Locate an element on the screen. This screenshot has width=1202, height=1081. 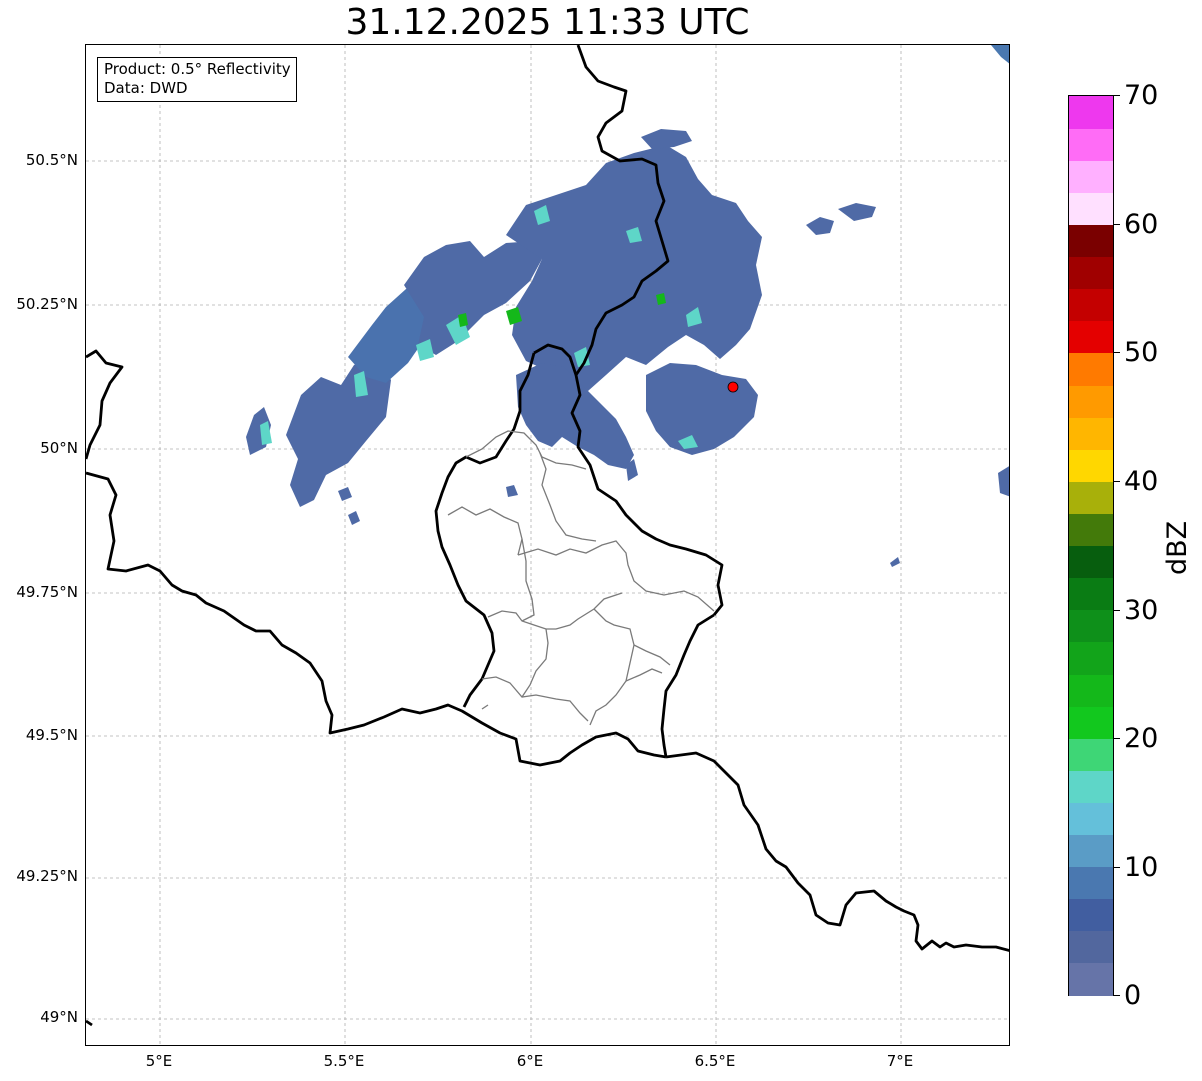
border-be-fr is located at coordinates (105, 404).